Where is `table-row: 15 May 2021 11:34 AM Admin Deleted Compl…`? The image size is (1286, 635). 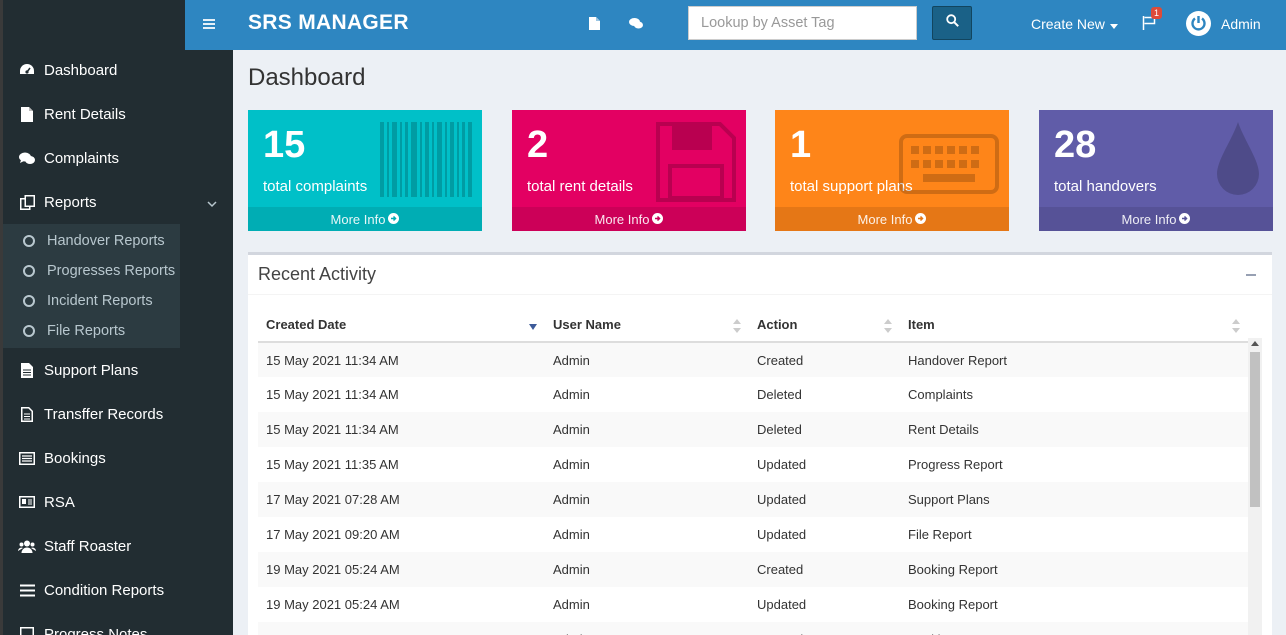 table-row: 15 May 2021 11:34 AM Admin Deleted Compl… is located at coordinates (753, 394).